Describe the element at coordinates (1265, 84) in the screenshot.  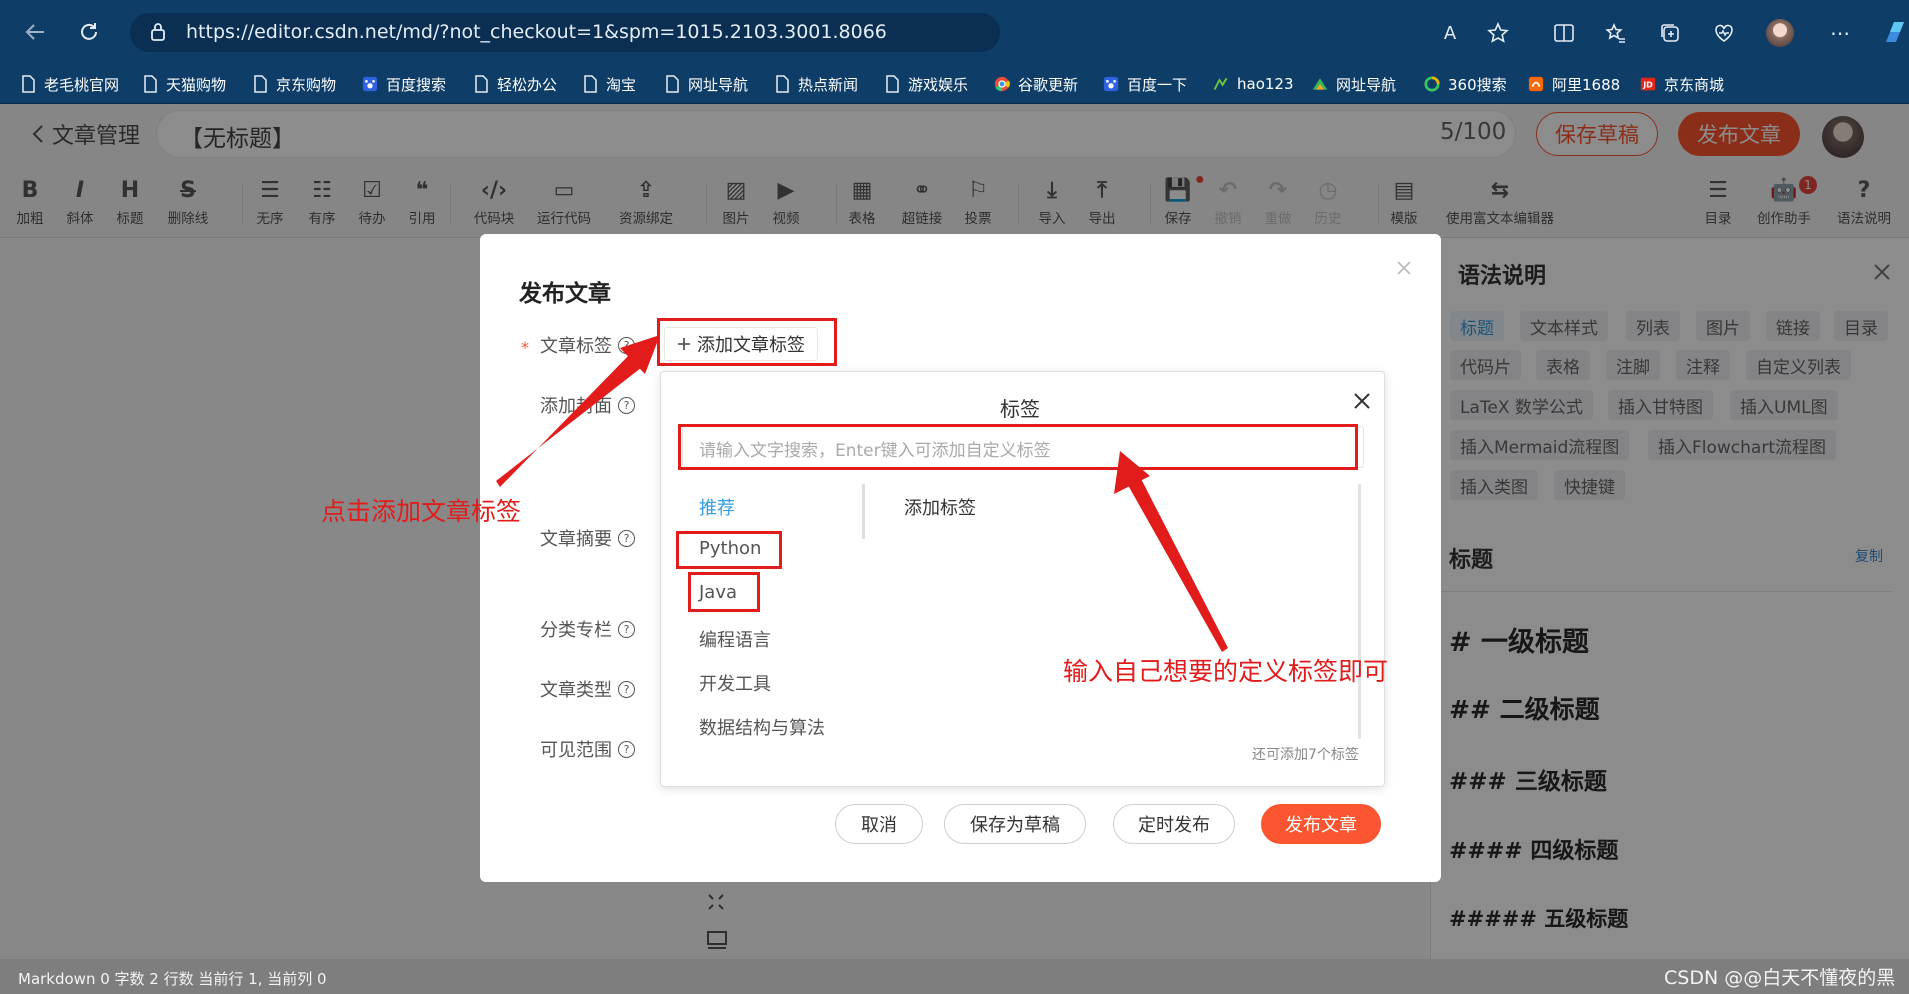
I see `bookmark-label: hao123` at that location.